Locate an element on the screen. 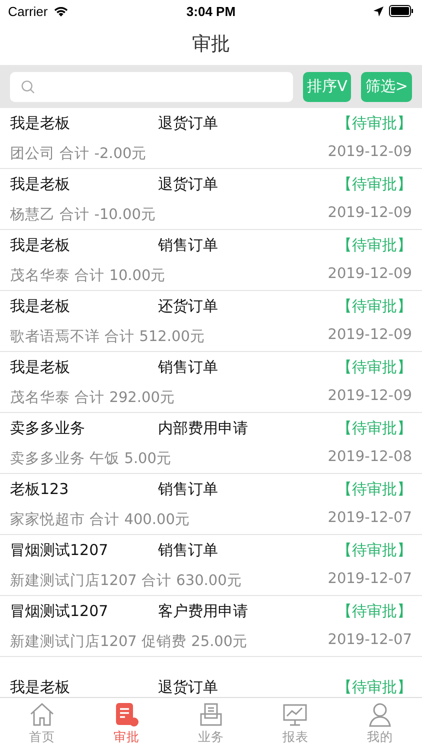  house-icon is located at coordinates (42, 715).